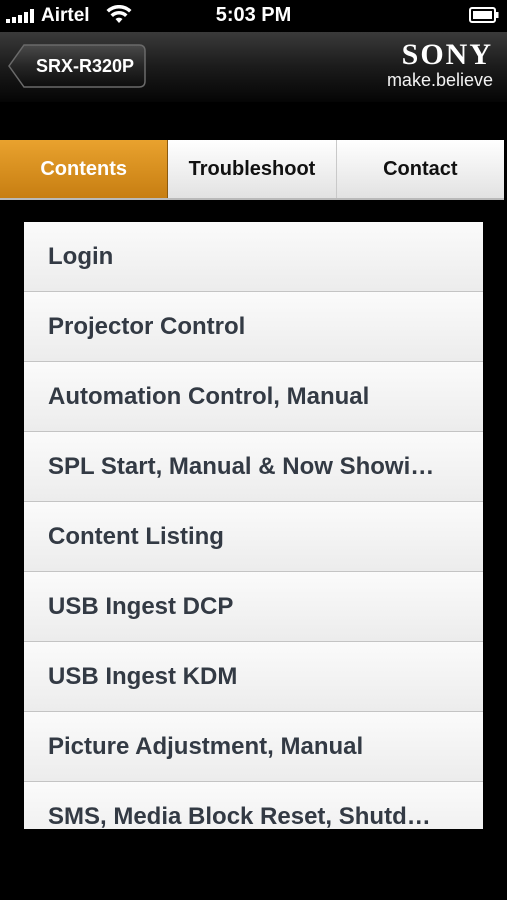 The image size is (507, 900). I want to click on tab-troubleshoot: Troubleshoot, so click(252, 169).